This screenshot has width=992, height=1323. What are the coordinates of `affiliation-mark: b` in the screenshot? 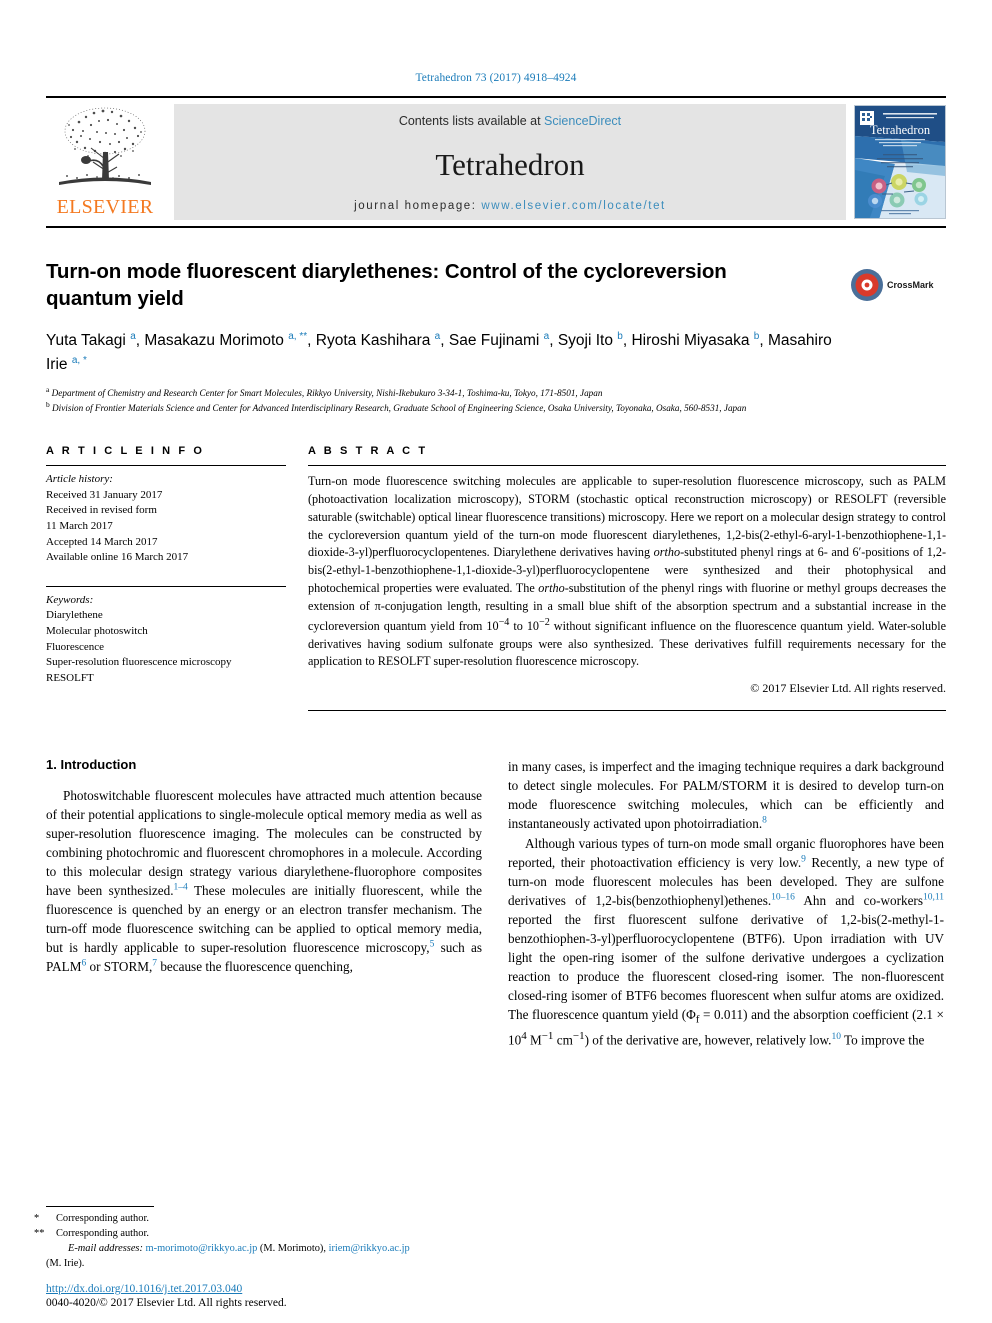 It's located at (48, 405).